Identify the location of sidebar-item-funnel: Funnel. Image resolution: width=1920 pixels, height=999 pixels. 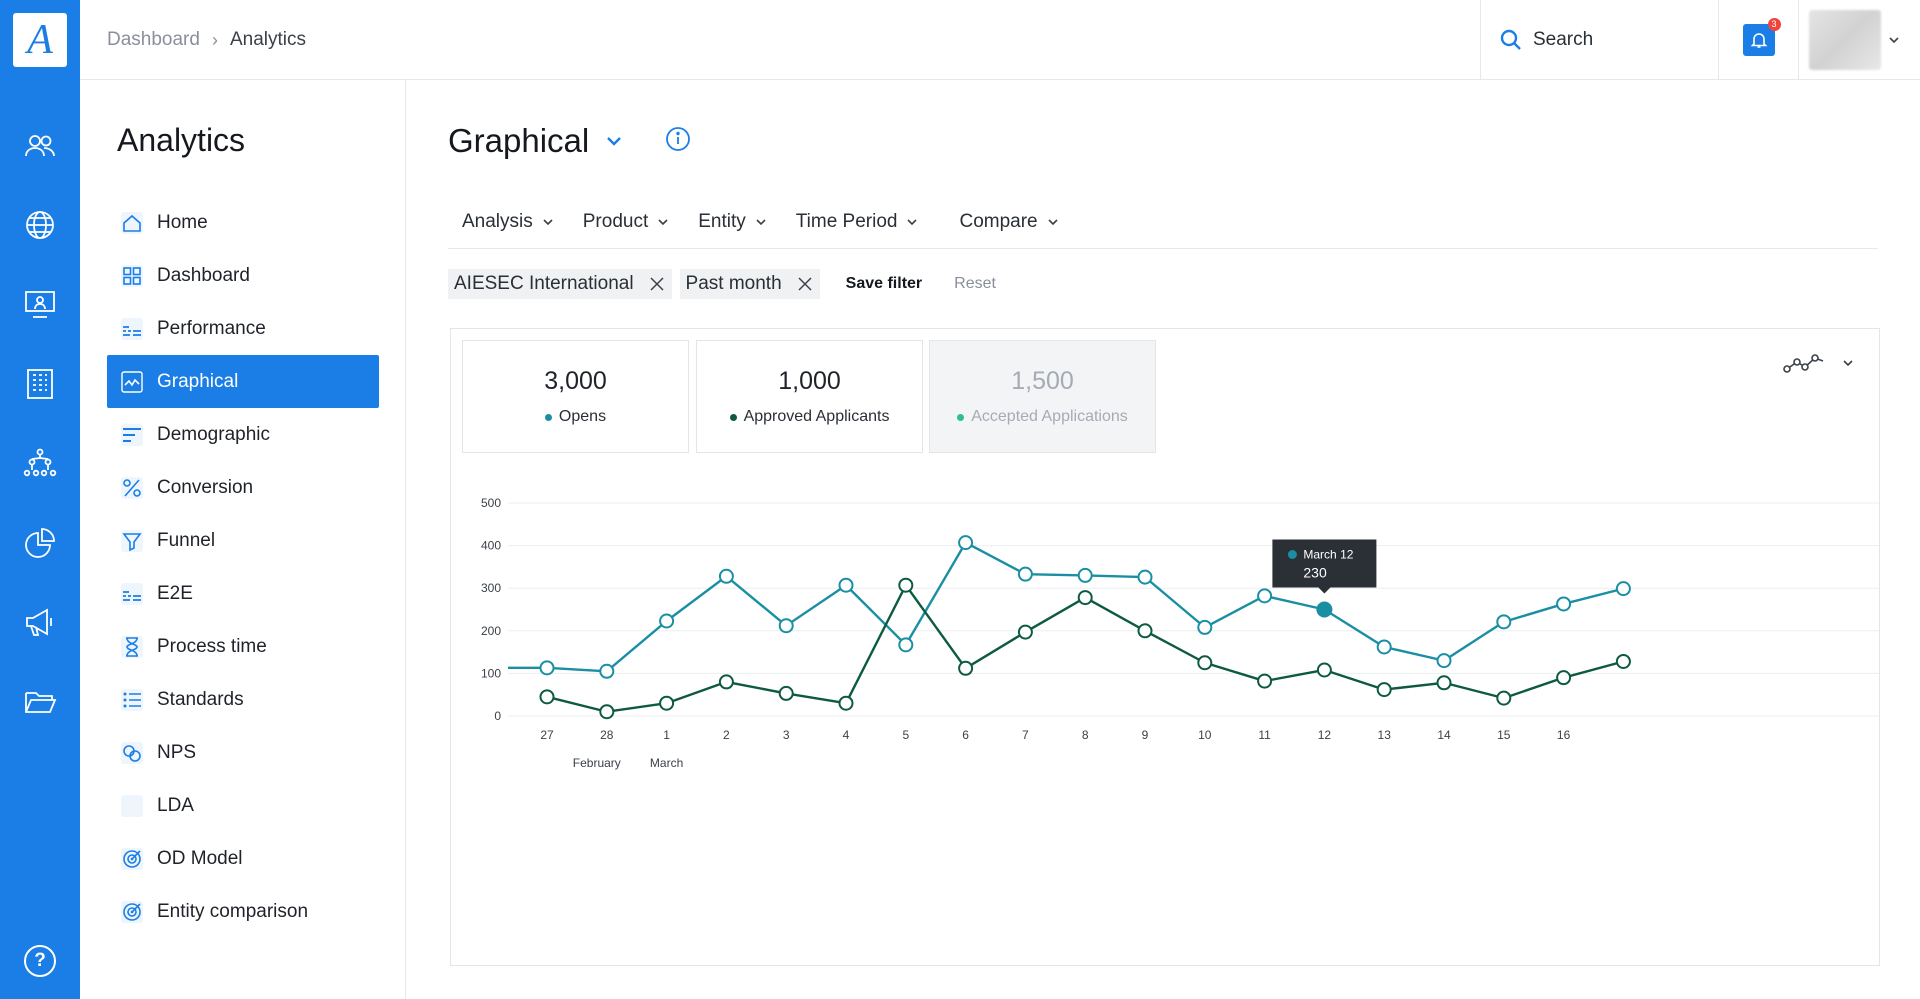
(243, 540).